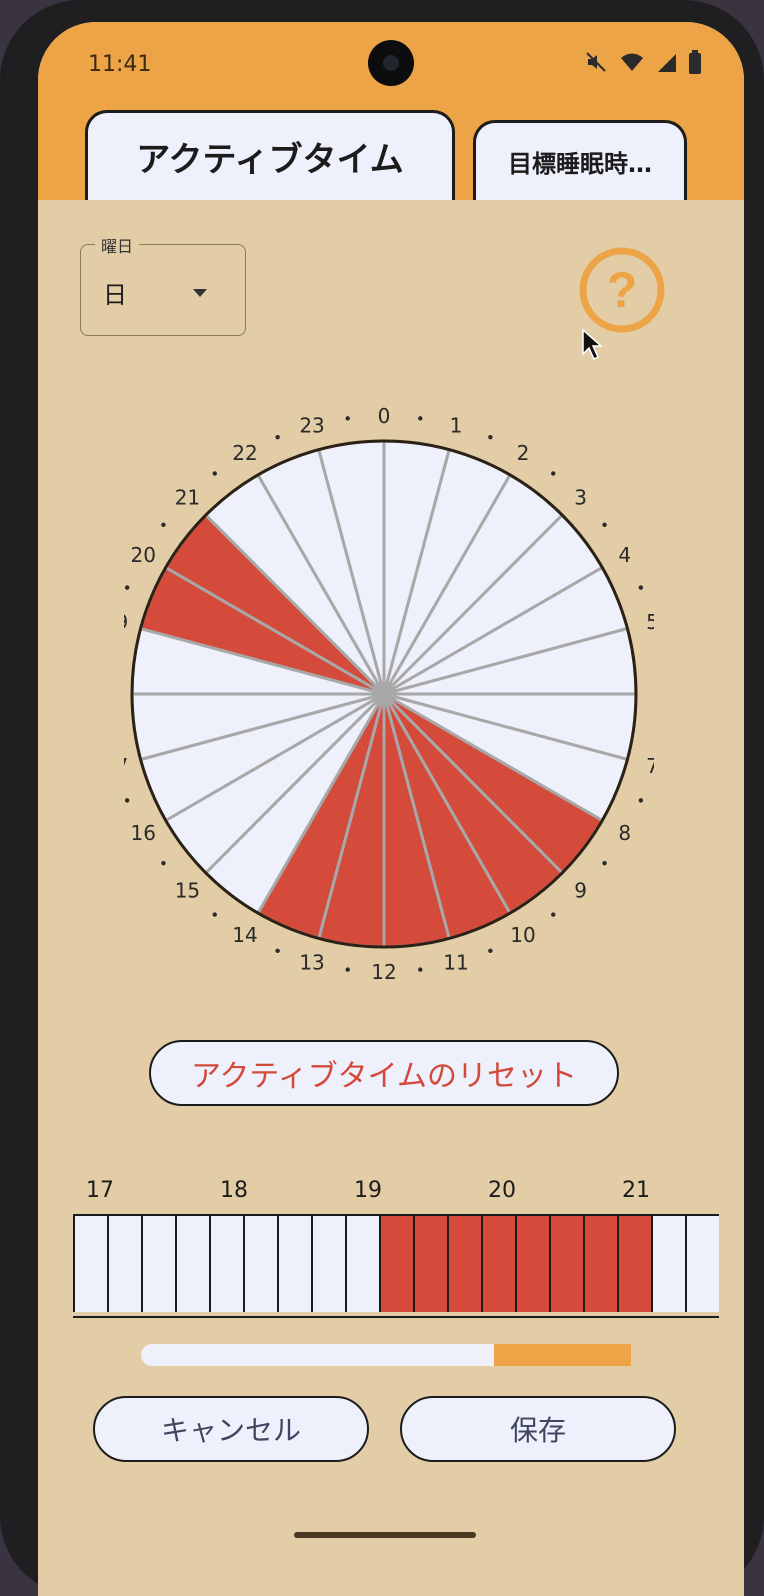  Describe the element at coordinates (523, 453) in the screenshot. I see `hour-label-2: 2` at that location.